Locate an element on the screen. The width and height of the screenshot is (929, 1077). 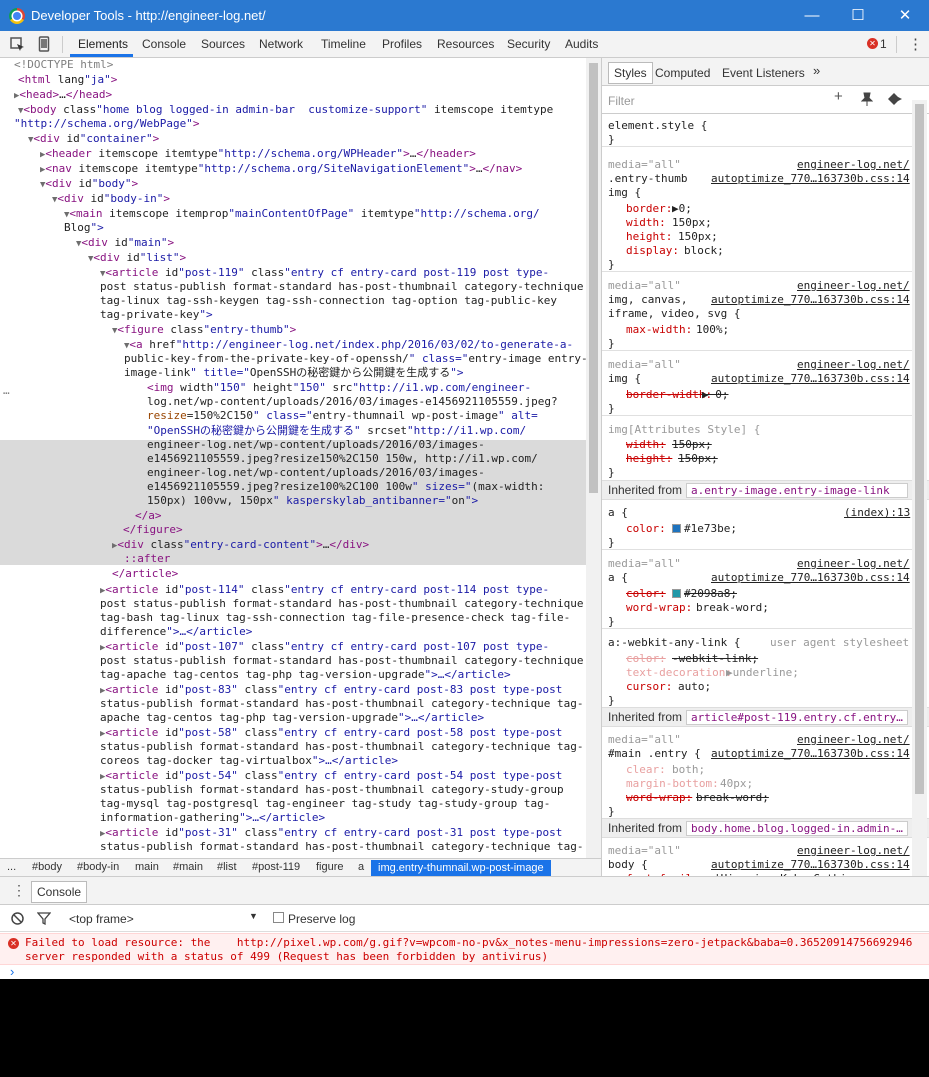
tab-profiles: Profiles is located at coordinates (402, 44).